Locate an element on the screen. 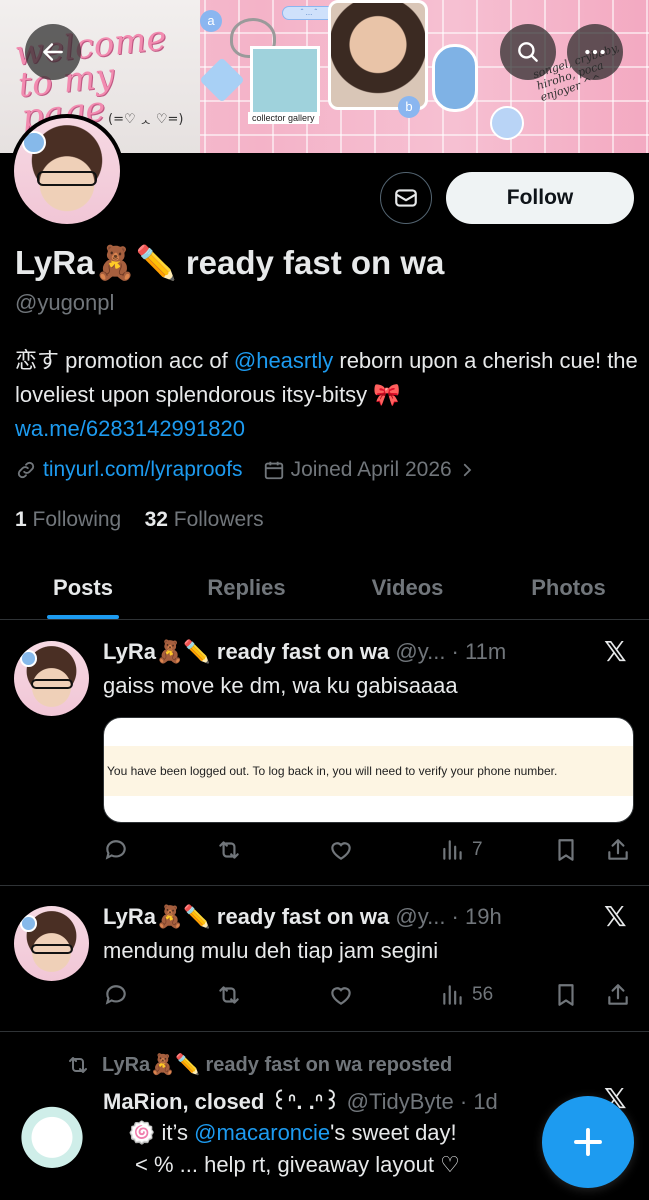 The image size is (649, 1200). joined-item: Joined April 2026 is located at coordinates (372, 470).